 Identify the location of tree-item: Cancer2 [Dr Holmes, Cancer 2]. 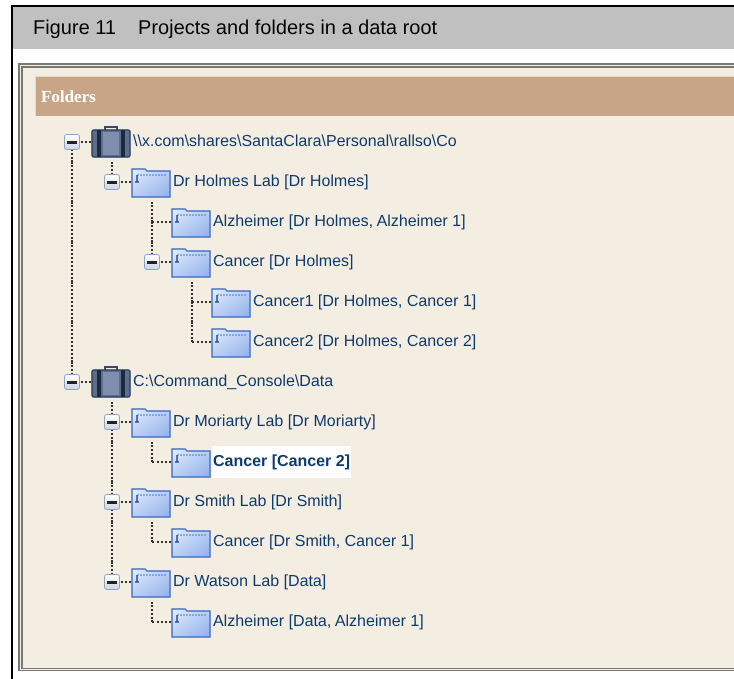
(365, 342).